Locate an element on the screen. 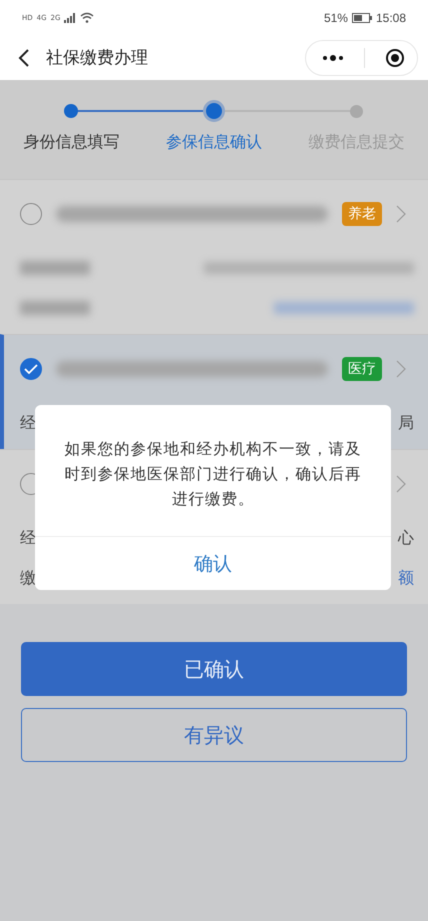  step-label: 参保信息确认 is located at coordinates (214, 142).